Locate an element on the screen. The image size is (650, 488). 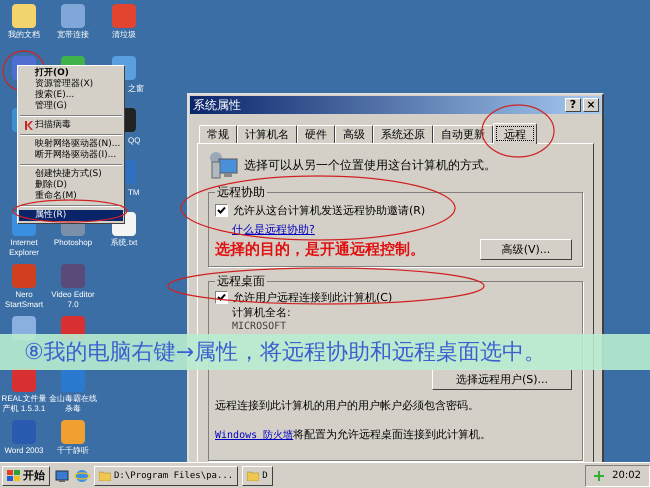
group-title: 远程协助 is located at coordinates (241, 192).